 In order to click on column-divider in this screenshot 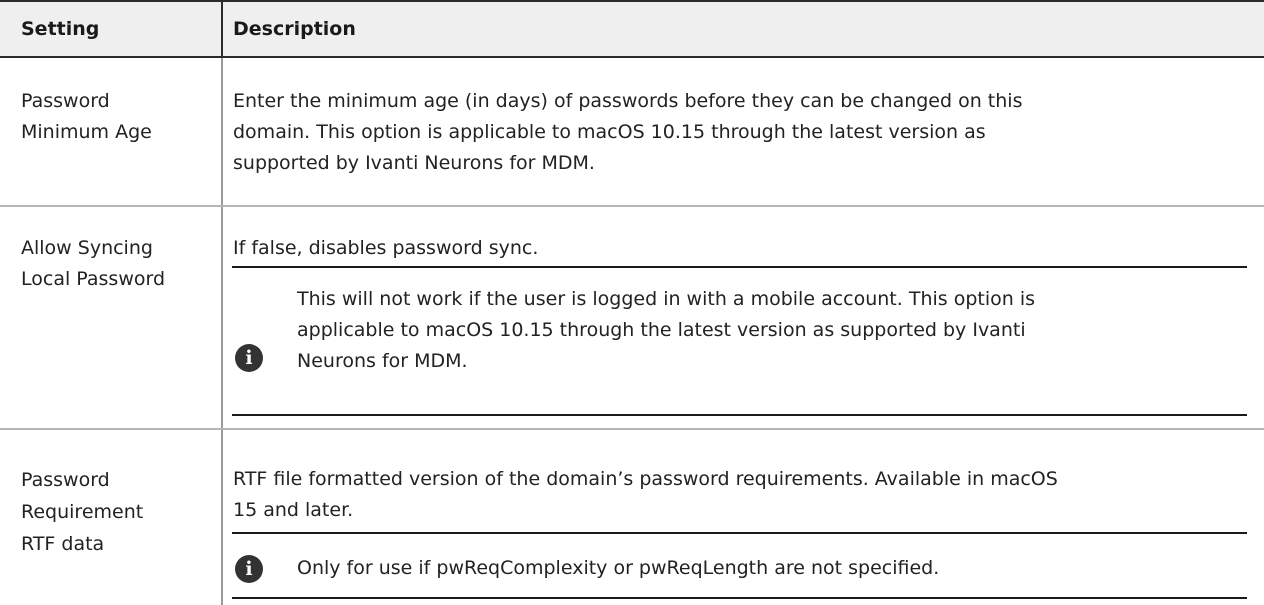, I will do `click(222, 331)`.